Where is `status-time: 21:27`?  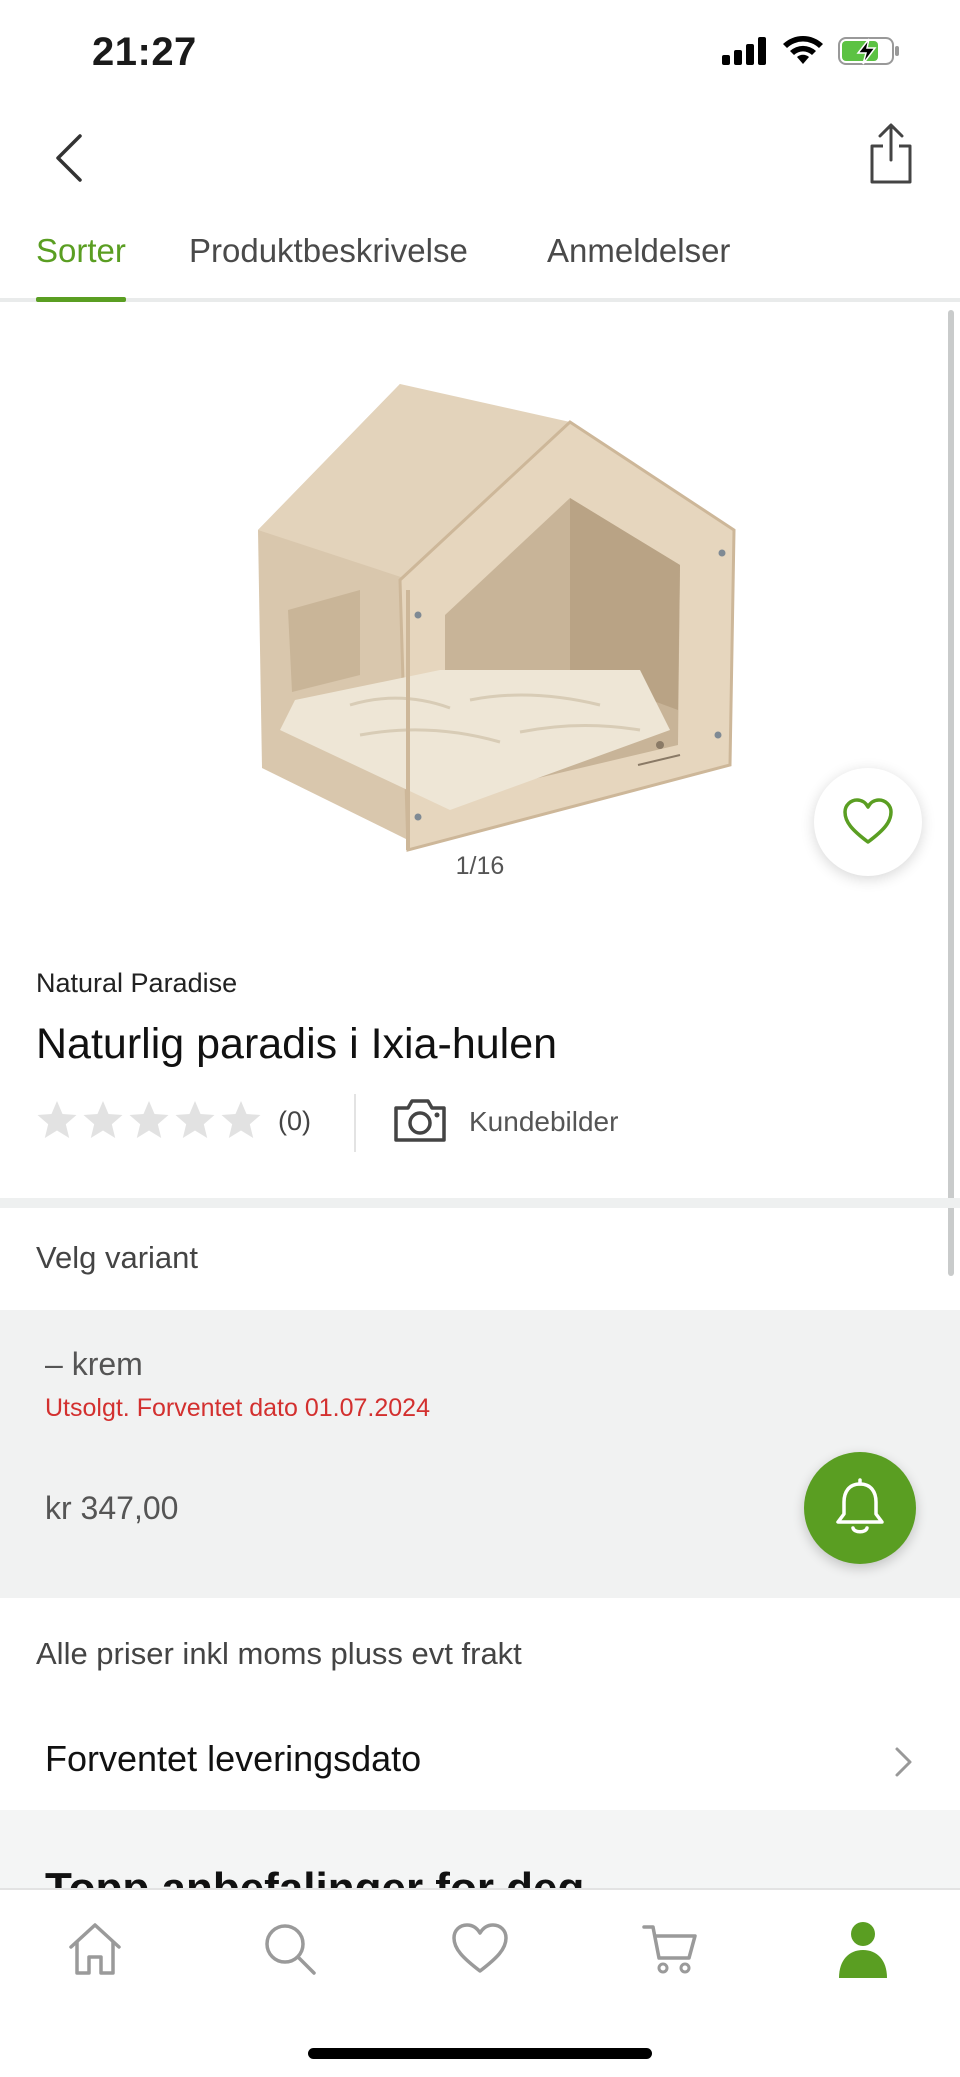
status-time: 21:27 is located at coordinates (144, 52).